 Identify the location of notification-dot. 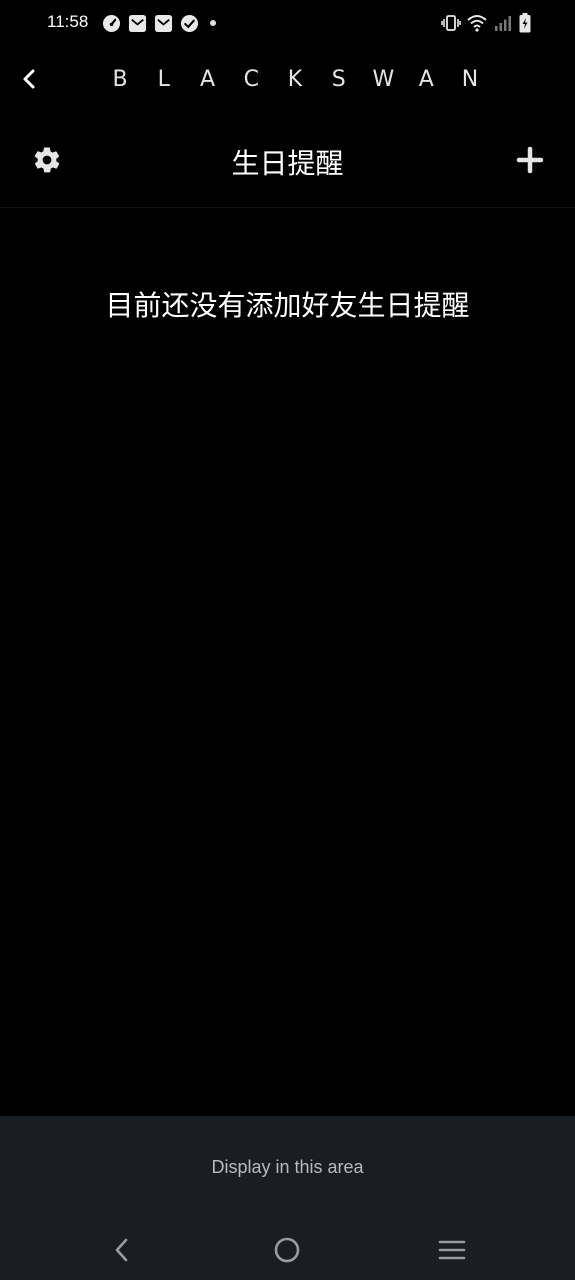
(213, 23).